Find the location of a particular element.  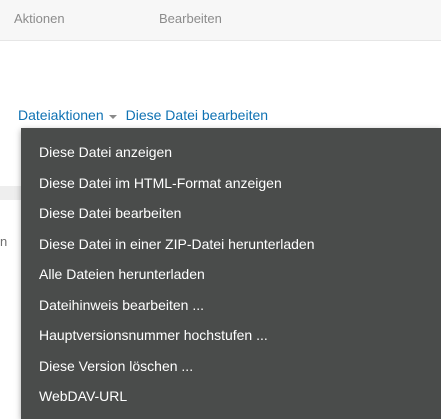

file-actions-bar: Dateiaktionen Diese Datei bearbeiten is located at coordinates (143, 115).